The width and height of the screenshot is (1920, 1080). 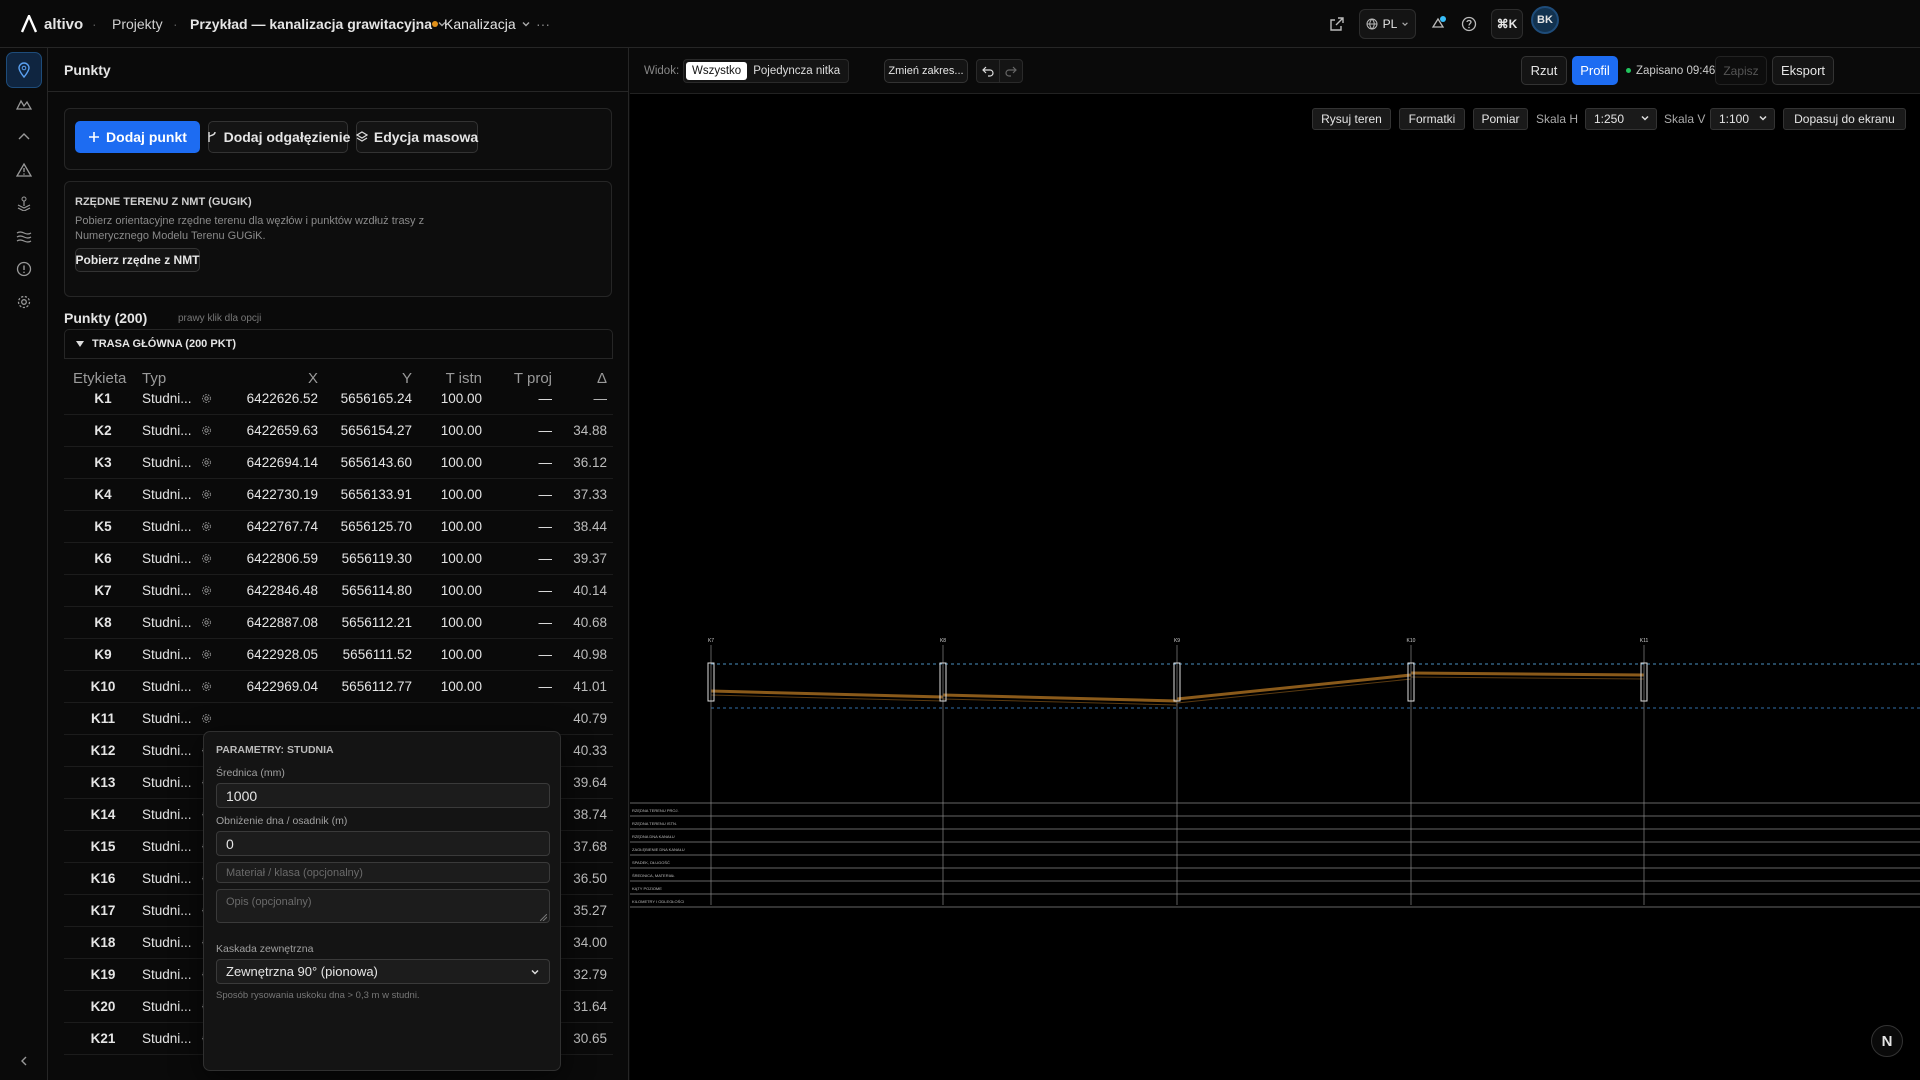 What do you see at coordinates (1500, 119) in the screenshot?
I see `measure-button: Pomiar` at bounding box center [1500, 119].